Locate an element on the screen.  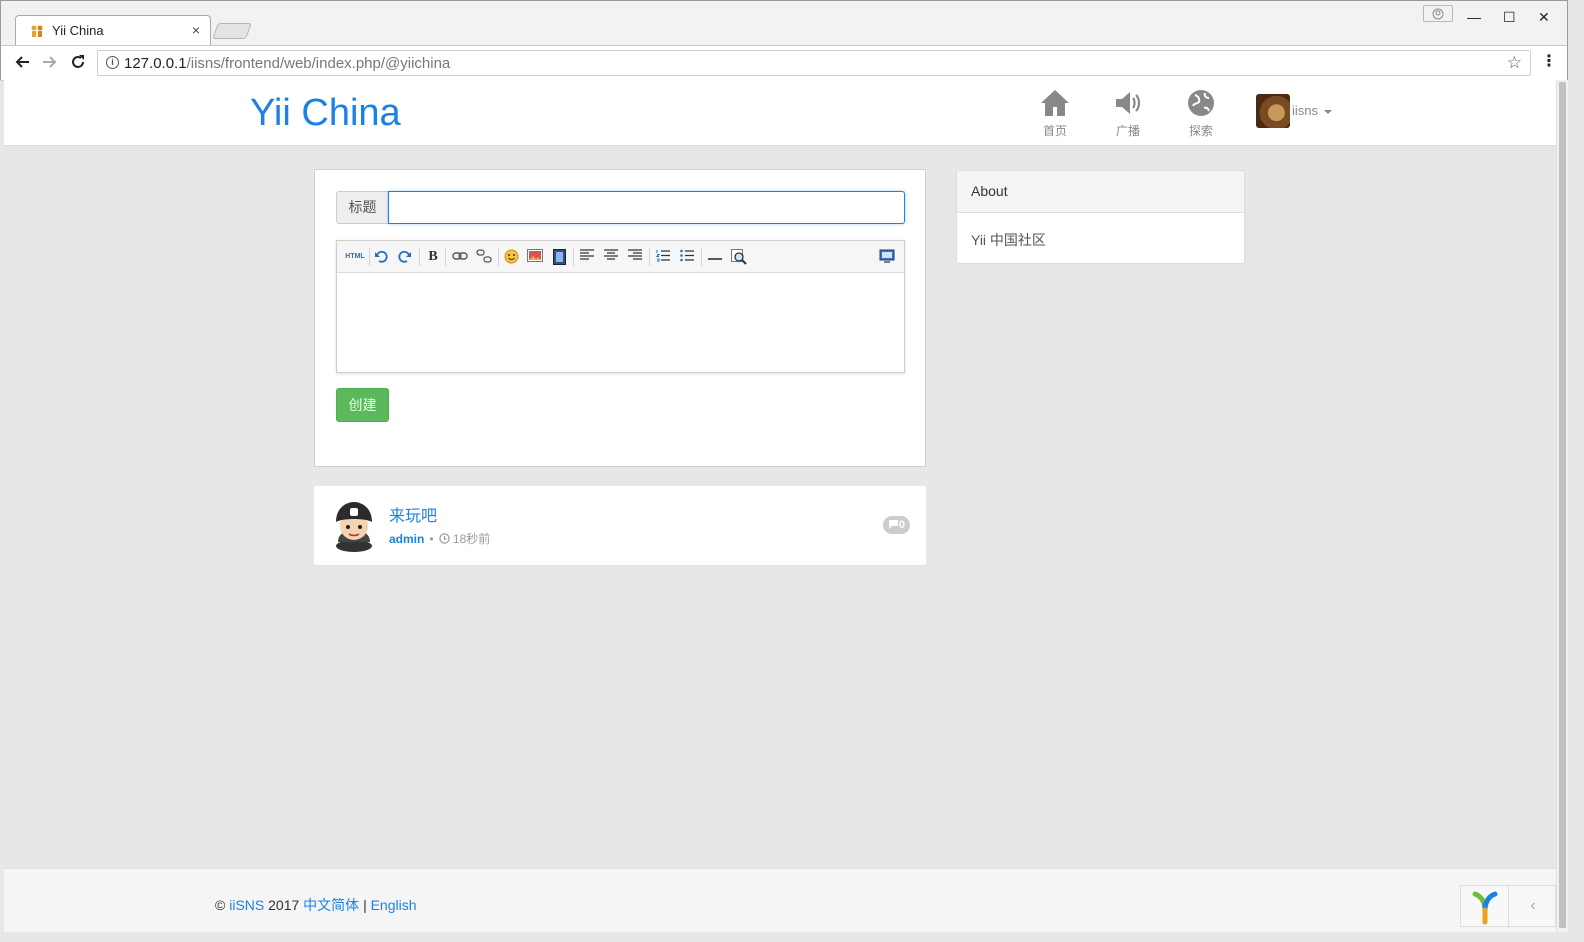
forward-arrow-icon is located at coordinates (50, 63).